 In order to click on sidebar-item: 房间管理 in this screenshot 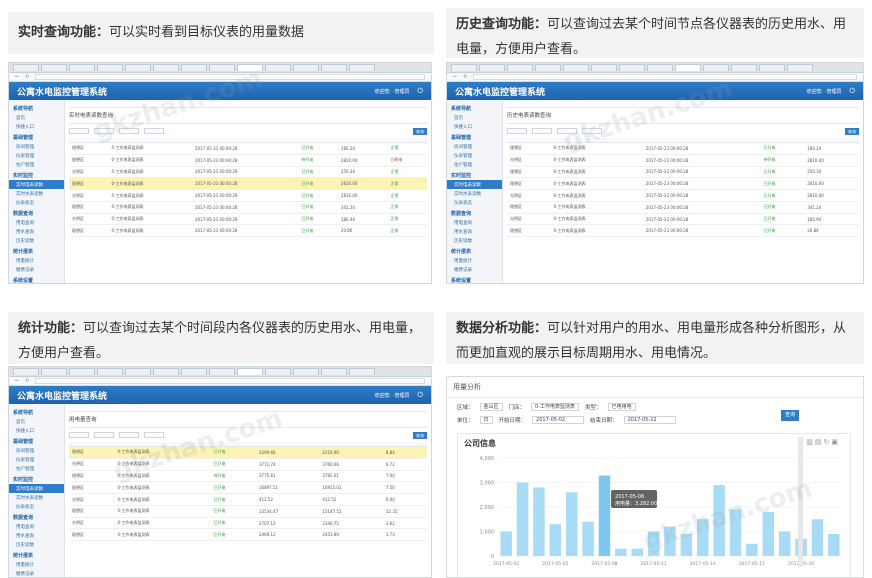, I will do `click(36, 450)`.